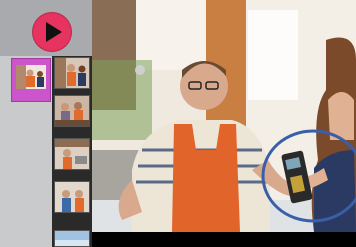  I want to click on selected-slide-thumbnail, so click(31, 80).